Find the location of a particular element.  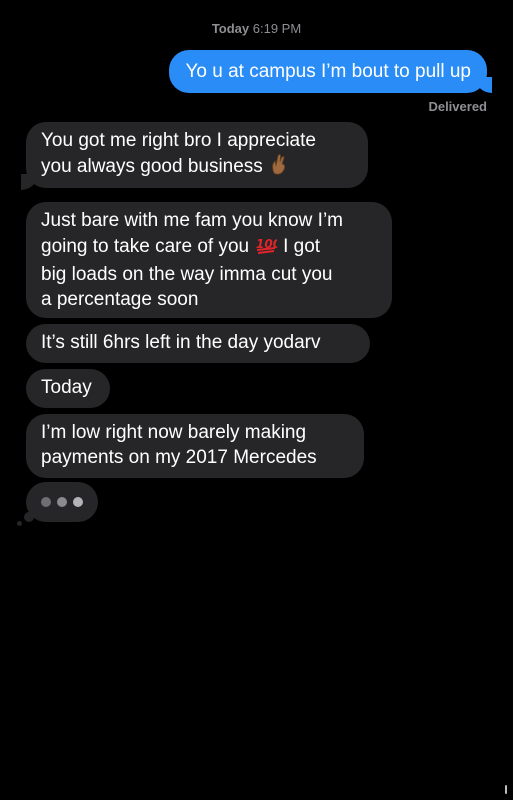

message-line: big loads on the way imma cut you is located at coordinates (187, 274).